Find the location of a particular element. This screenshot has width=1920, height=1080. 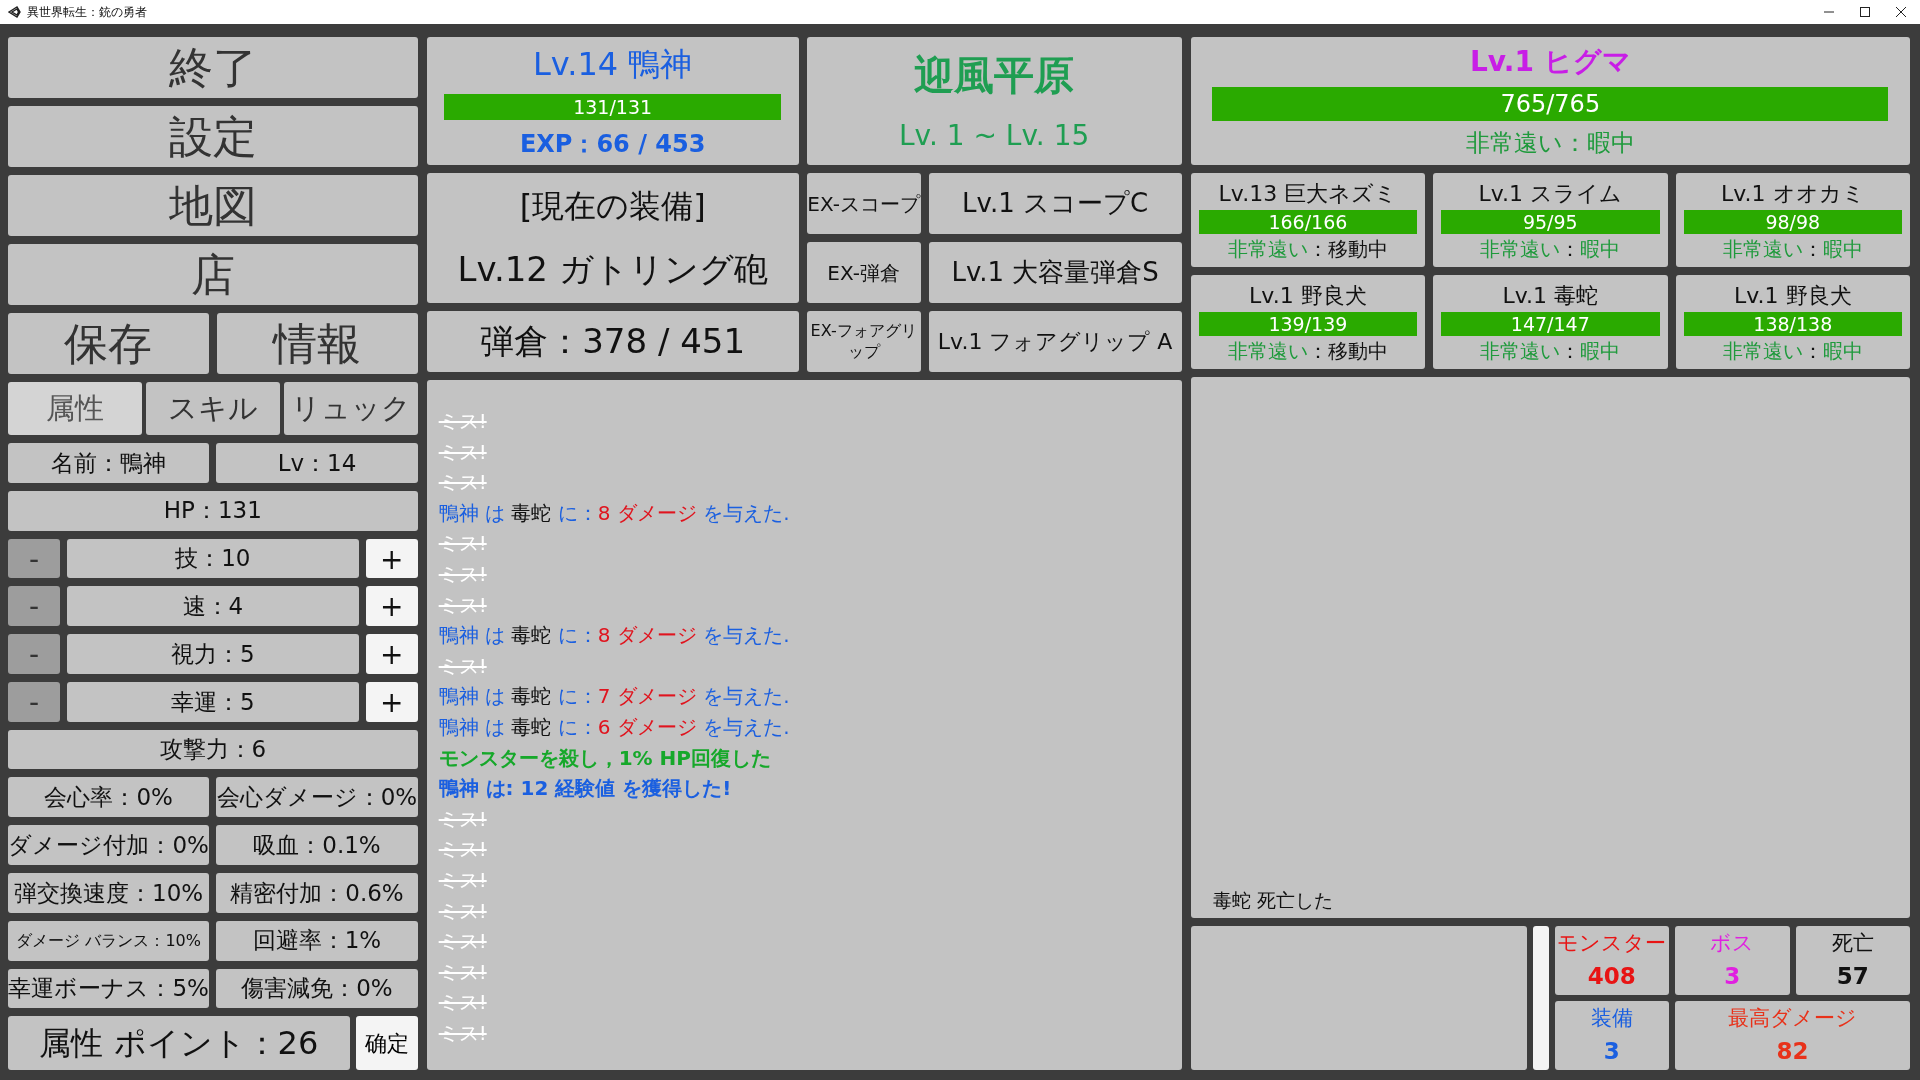

stat-label: 弾交換速度：10% is located at coordinates (109, 893).